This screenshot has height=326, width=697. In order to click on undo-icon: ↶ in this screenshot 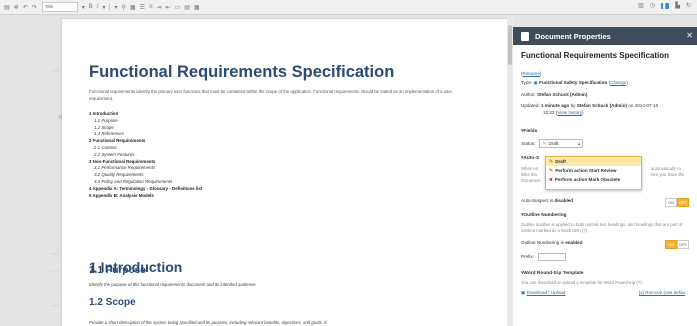, I will do `click(25, 7)`.